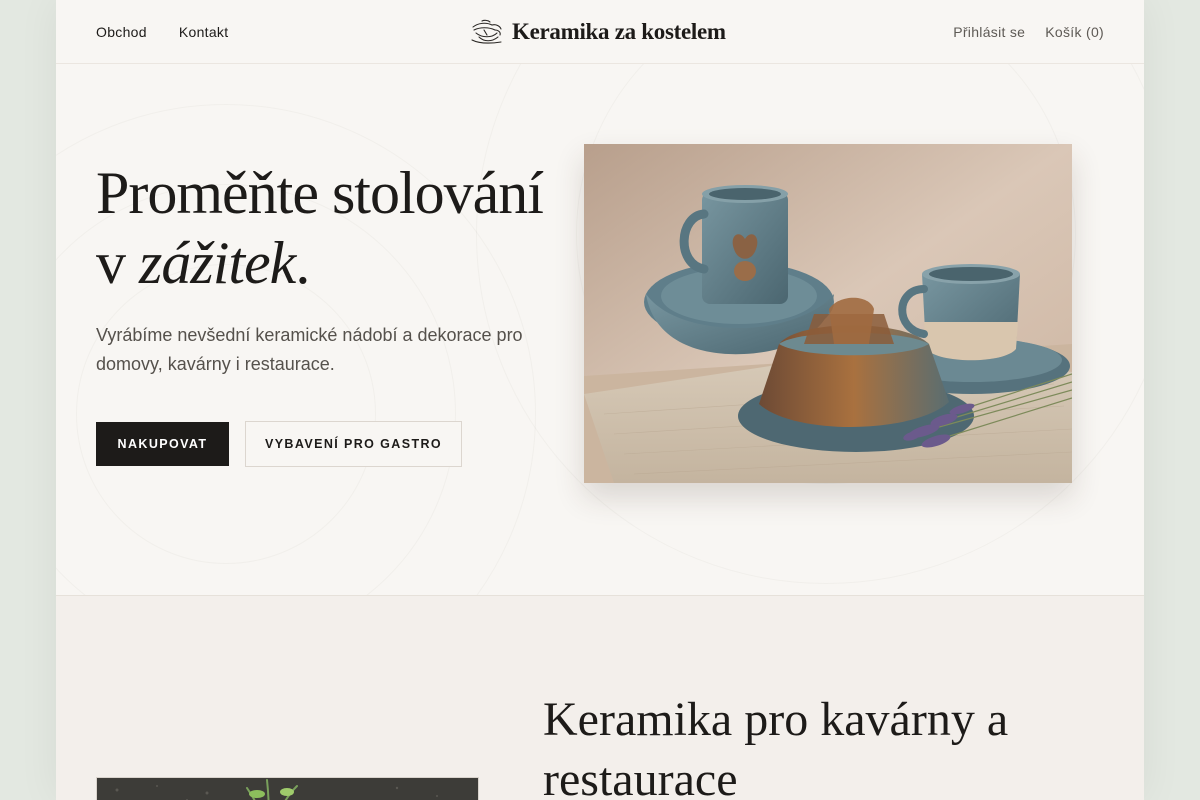 The height and width of the screenshot is (800, 1200). What do you see at coordinates (776, 746) in the screenshot?
I see `gastro-section-title: Keramika pro kavárny a restaurace` at bounding box center [776, 746].